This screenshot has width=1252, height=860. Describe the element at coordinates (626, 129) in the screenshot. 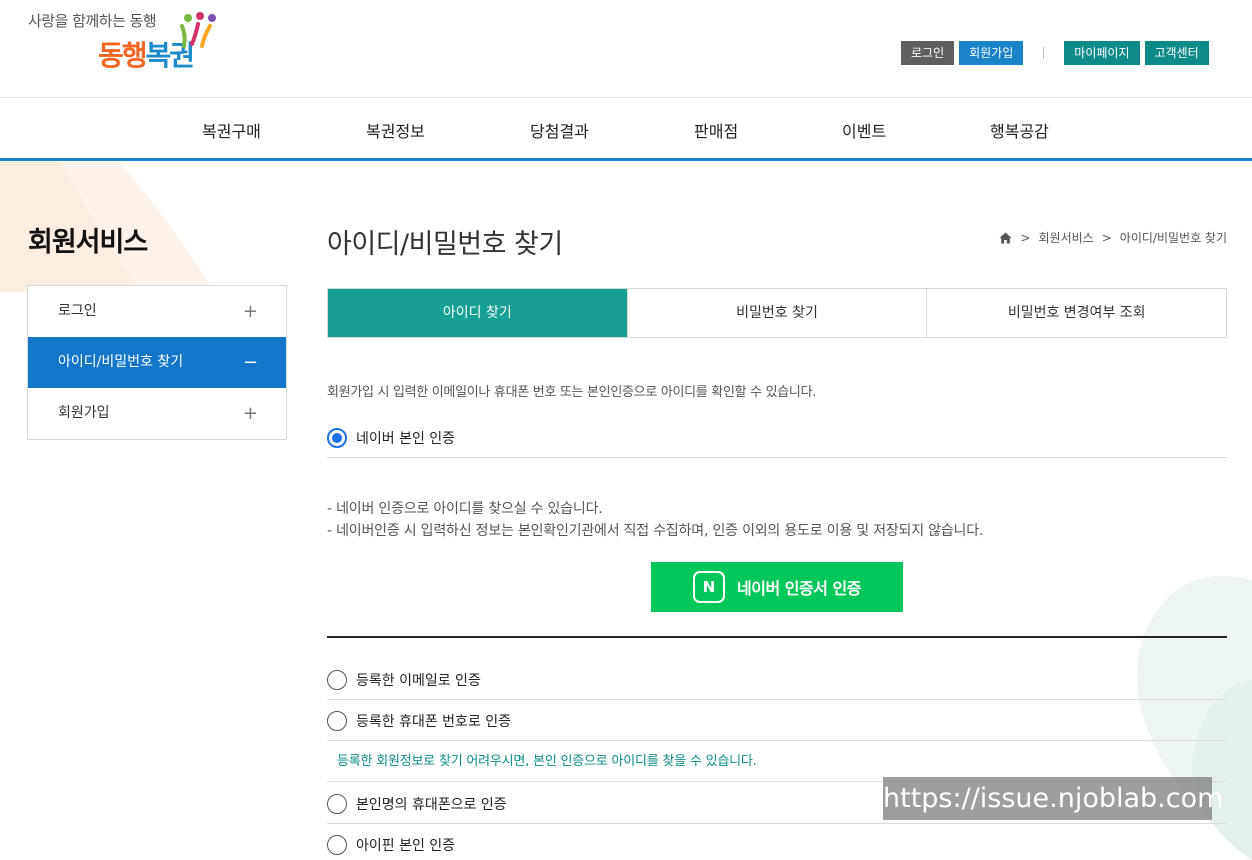

I see `main-navigation: 복권구매 복권정보 당첨결과 판매점 이벤트 행복공감` at that location.